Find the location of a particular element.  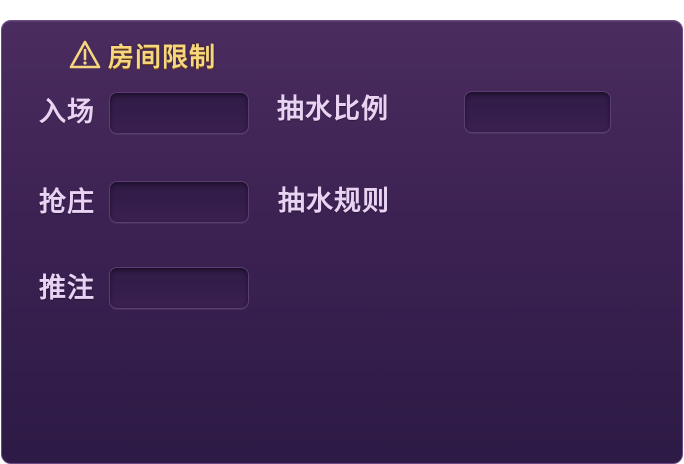

entry-label: 入场 is located at coordinates (67, 112).